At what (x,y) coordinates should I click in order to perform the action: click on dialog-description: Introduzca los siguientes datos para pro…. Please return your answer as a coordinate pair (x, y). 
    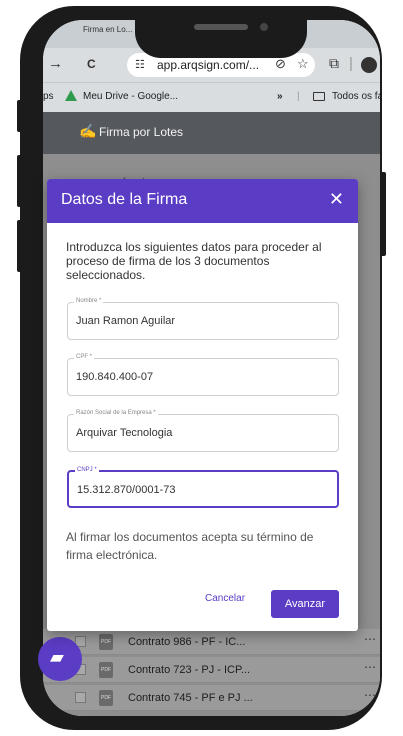
    Looking at the image, I should click on (194, 261).